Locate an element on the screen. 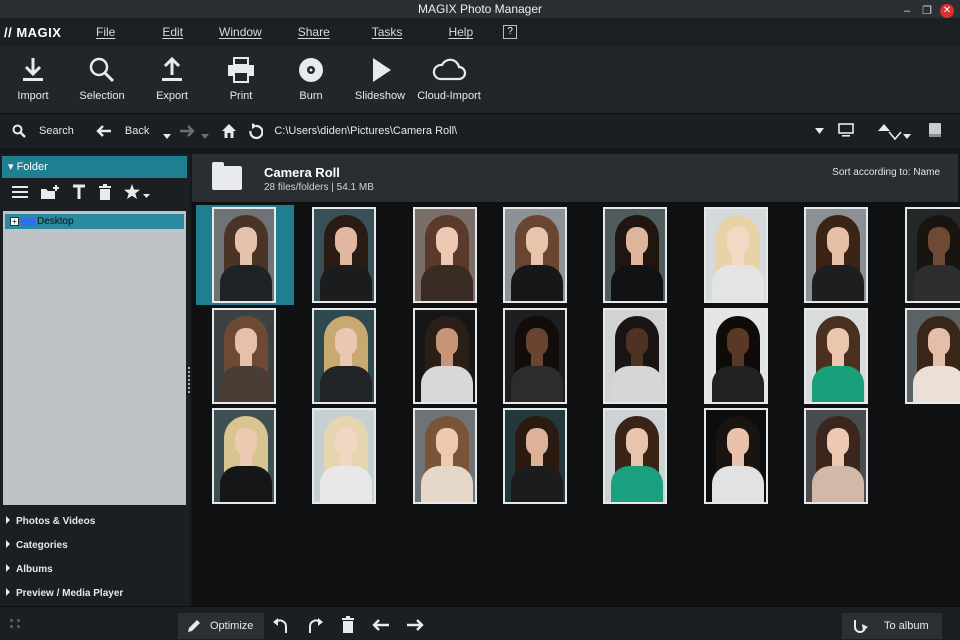 This screenshot has width=960, height=640. expand-icon: + is located at coordinates (14, 221).